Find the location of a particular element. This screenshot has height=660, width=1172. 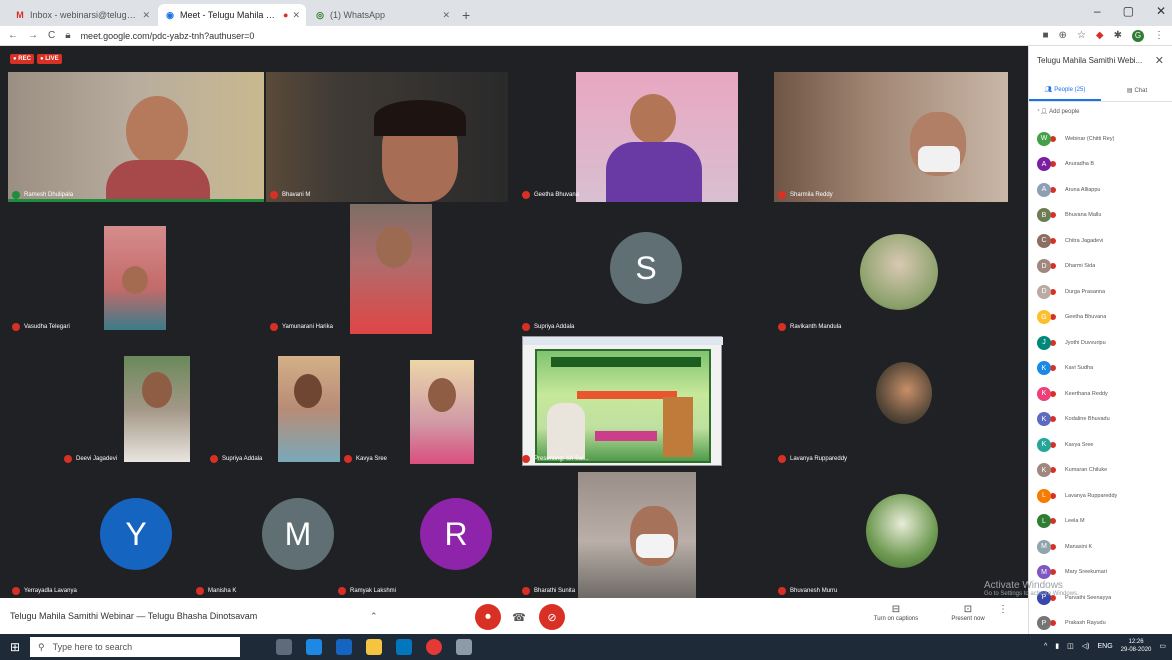

taskbar-apps is located at coordinates (374, 647).